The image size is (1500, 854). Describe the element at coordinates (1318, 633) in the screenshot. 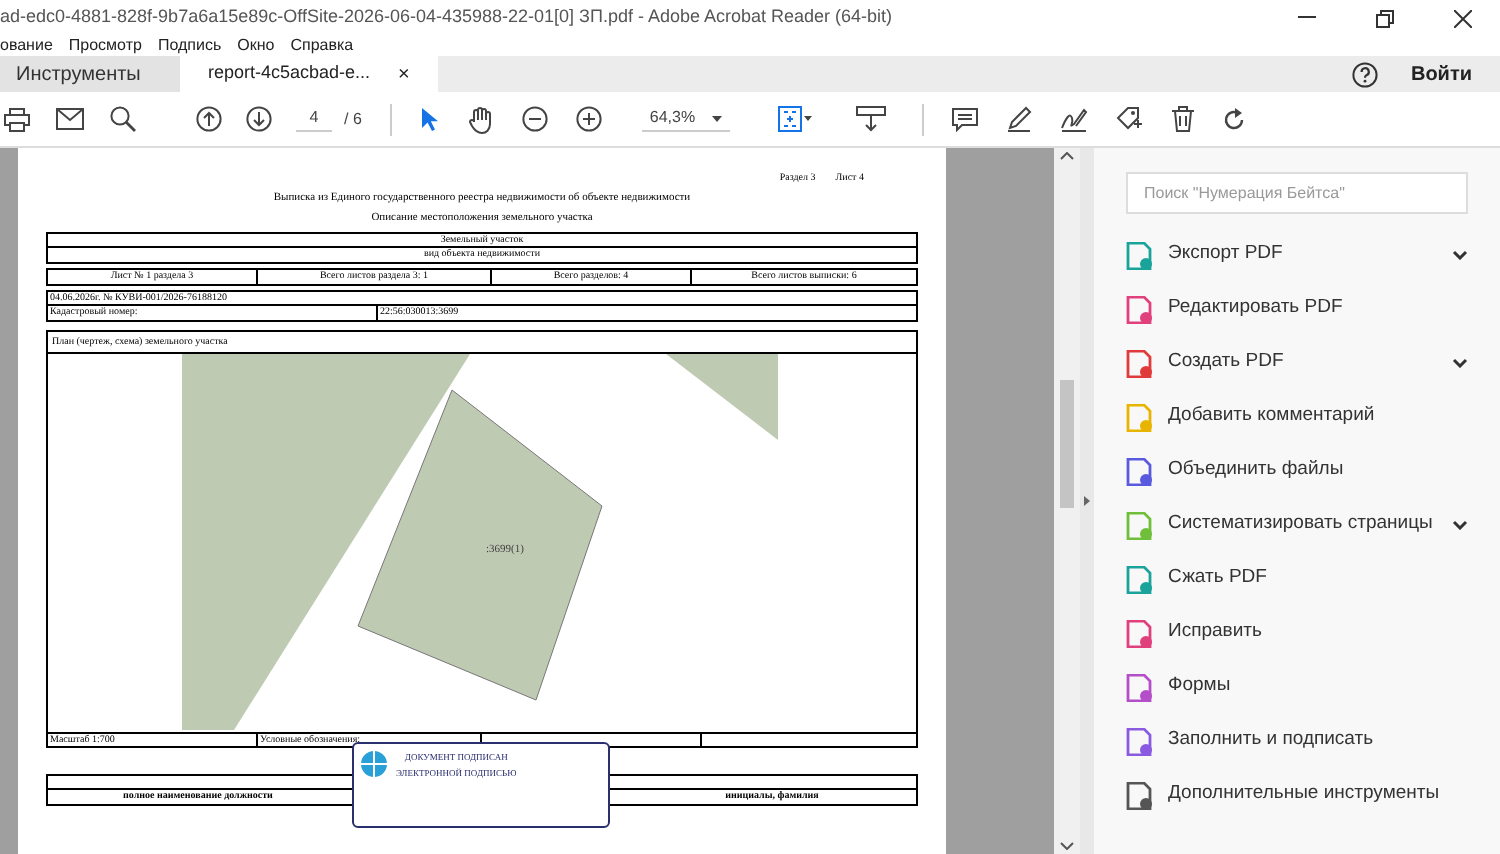

I see `tool-item: Исправить` at that location.